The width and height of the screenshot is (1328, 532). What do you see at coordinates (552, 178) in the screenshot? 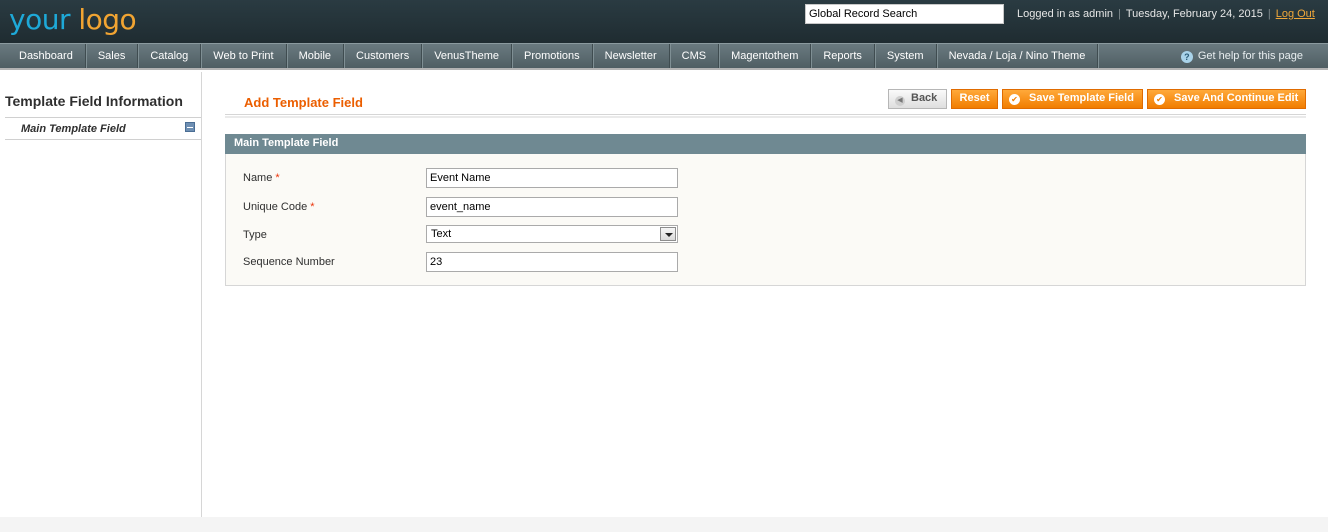
I see `name-input` at bounding box center [552, 178].